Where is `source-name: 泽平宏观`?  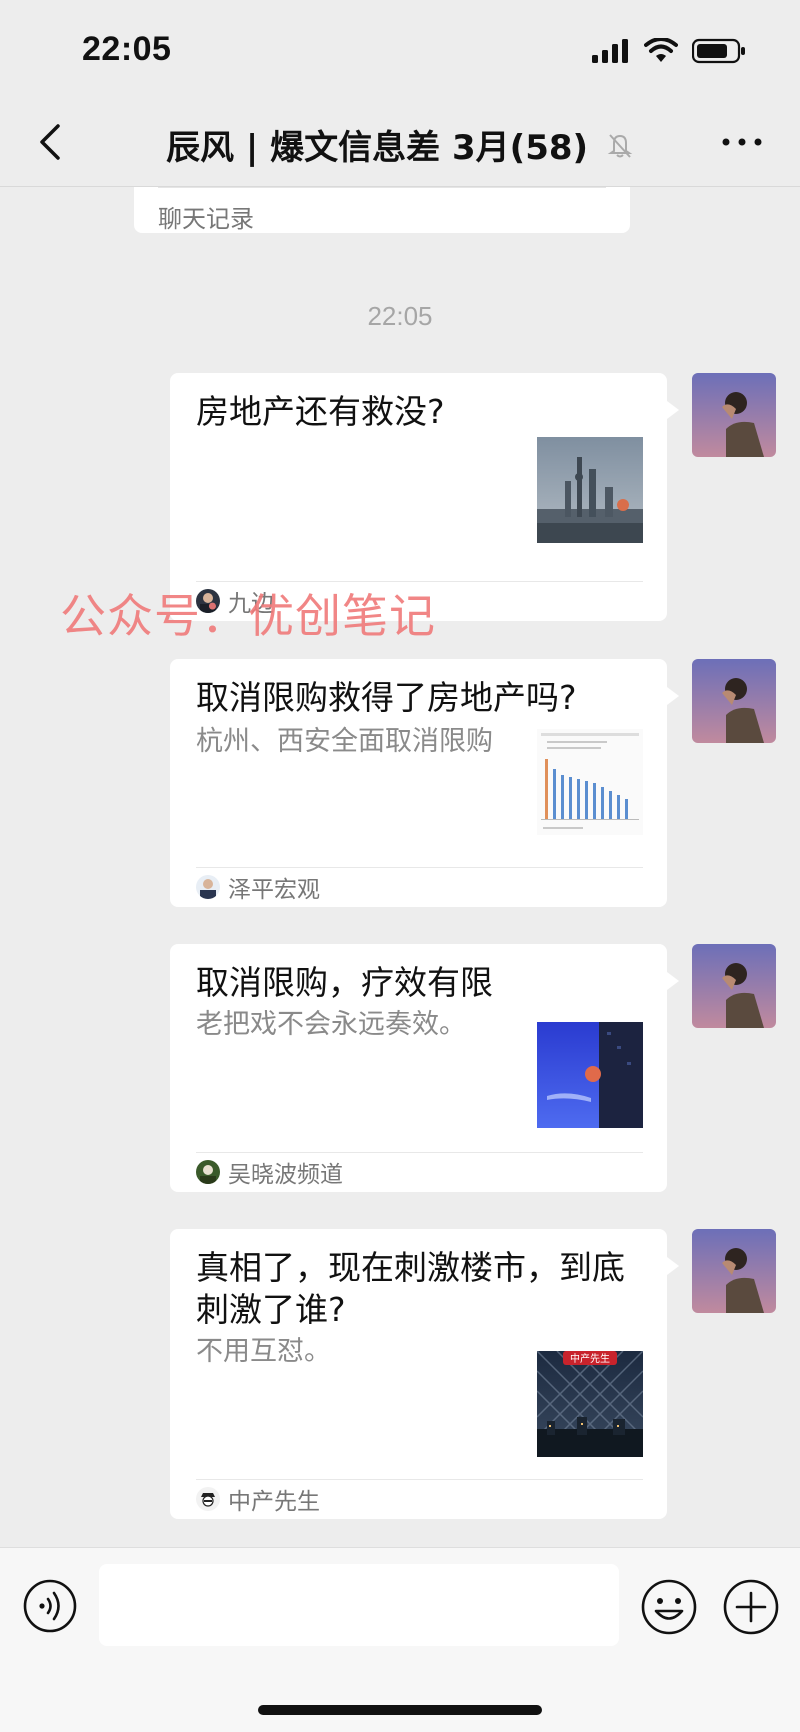 source-name: 泽平宏观 is located at coordinates (274, 890).